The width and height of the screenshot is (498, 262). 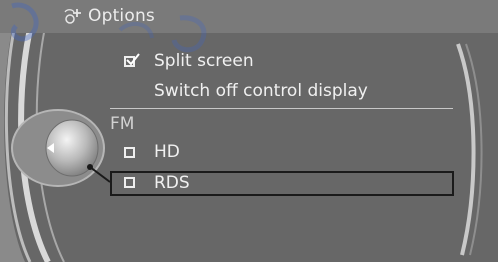 I want to click on settings-star-icon, so click(x=73, y=17).